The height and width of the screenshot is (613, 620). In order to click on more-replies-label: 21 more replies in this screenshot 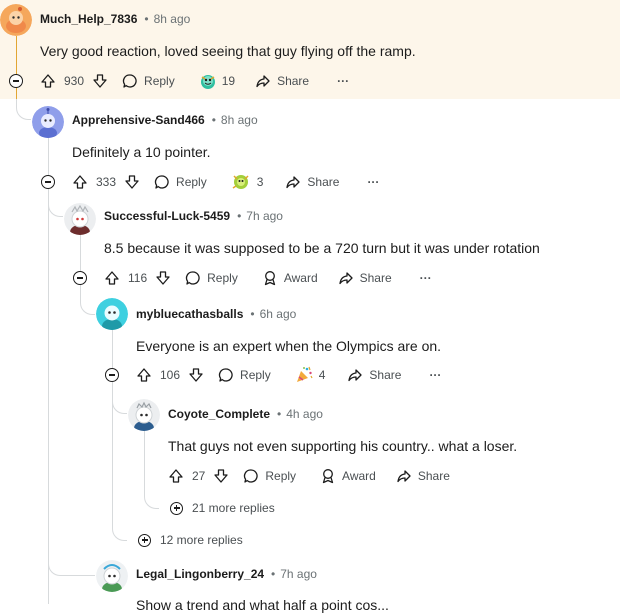, I will do `click(233, 508)`.